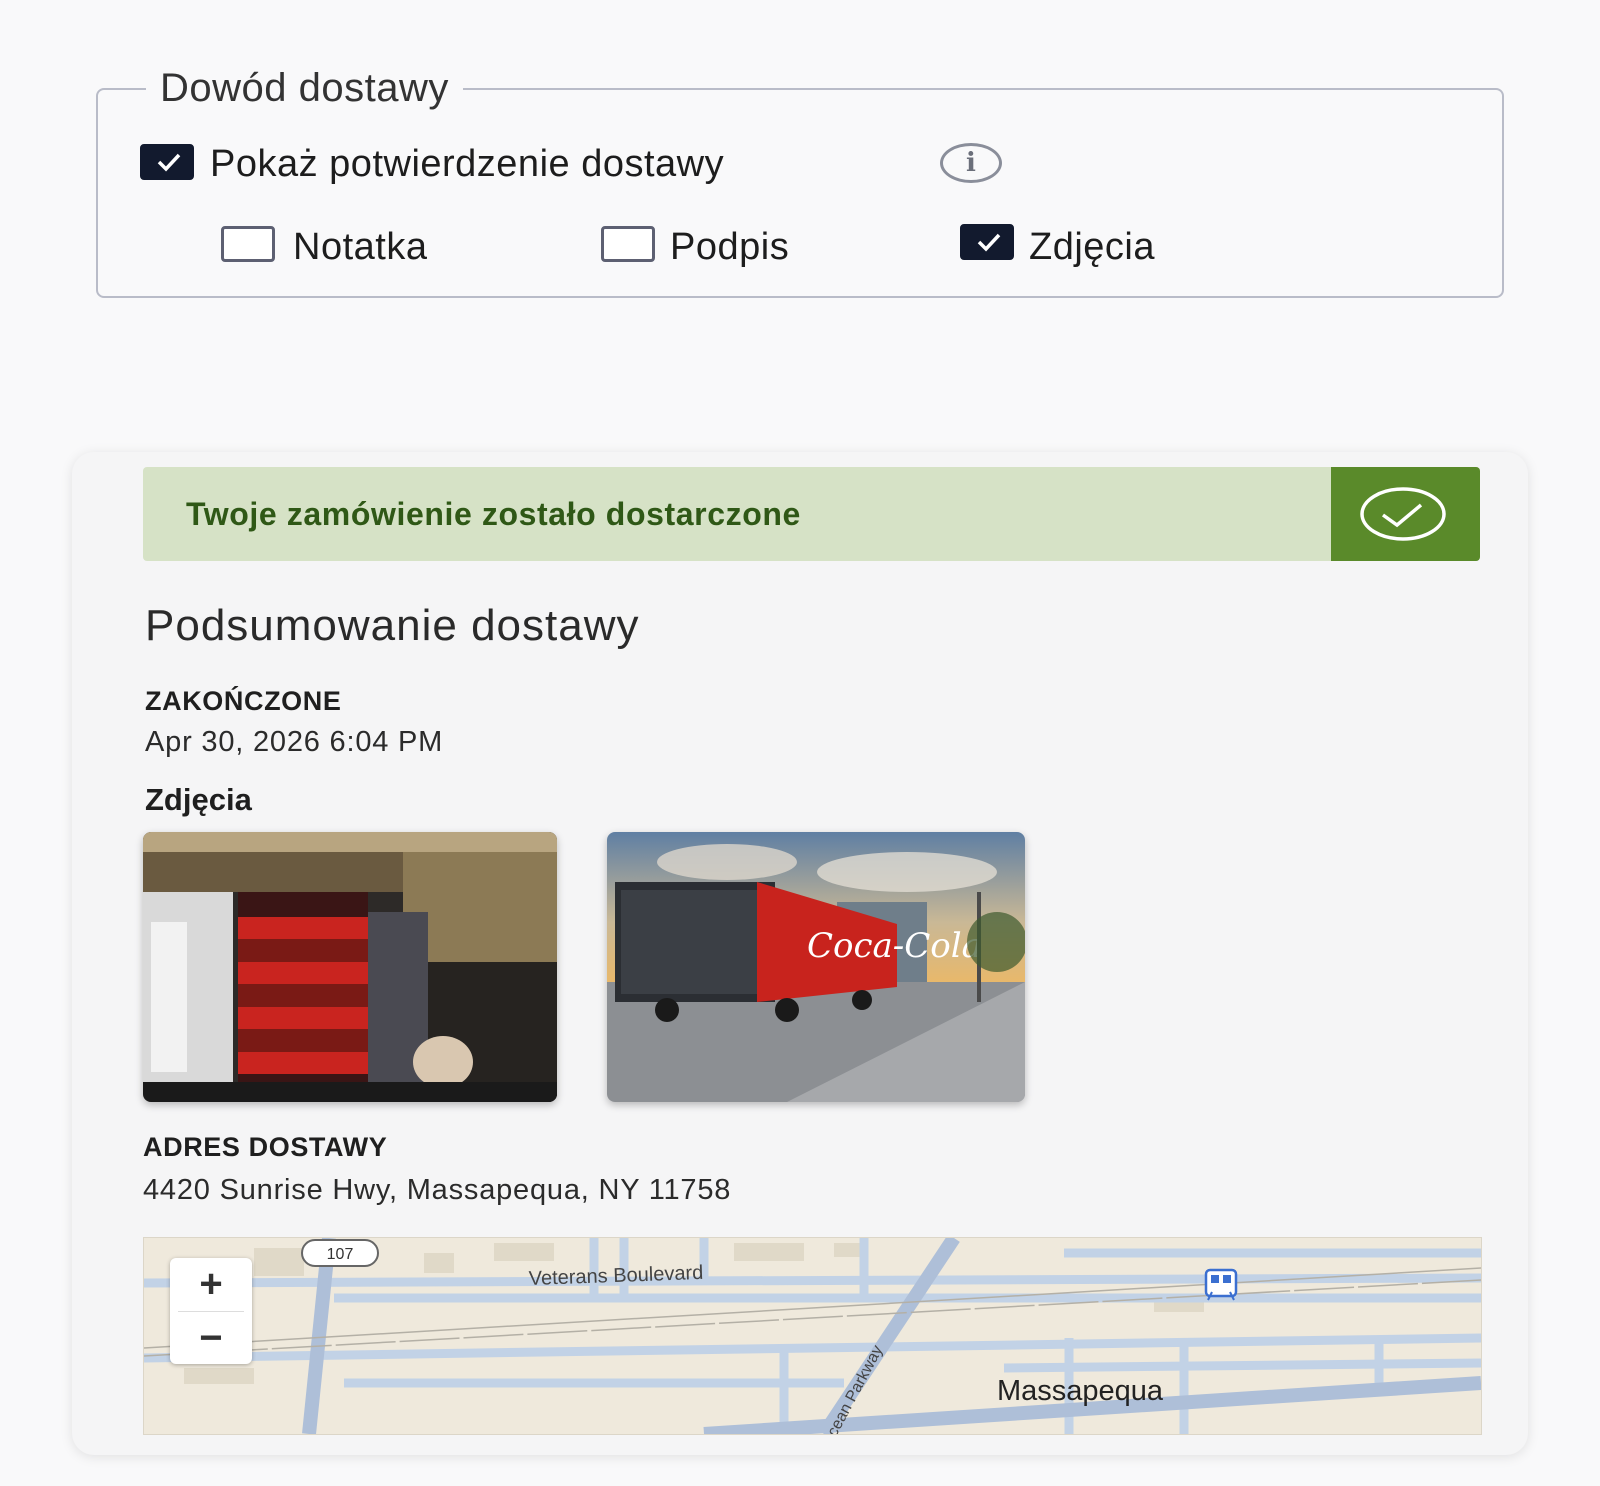 The height and width of the screenshot is (1486, 1600). I want to click on delivery-photo-2: Coca-Cola, so click(816, 967).